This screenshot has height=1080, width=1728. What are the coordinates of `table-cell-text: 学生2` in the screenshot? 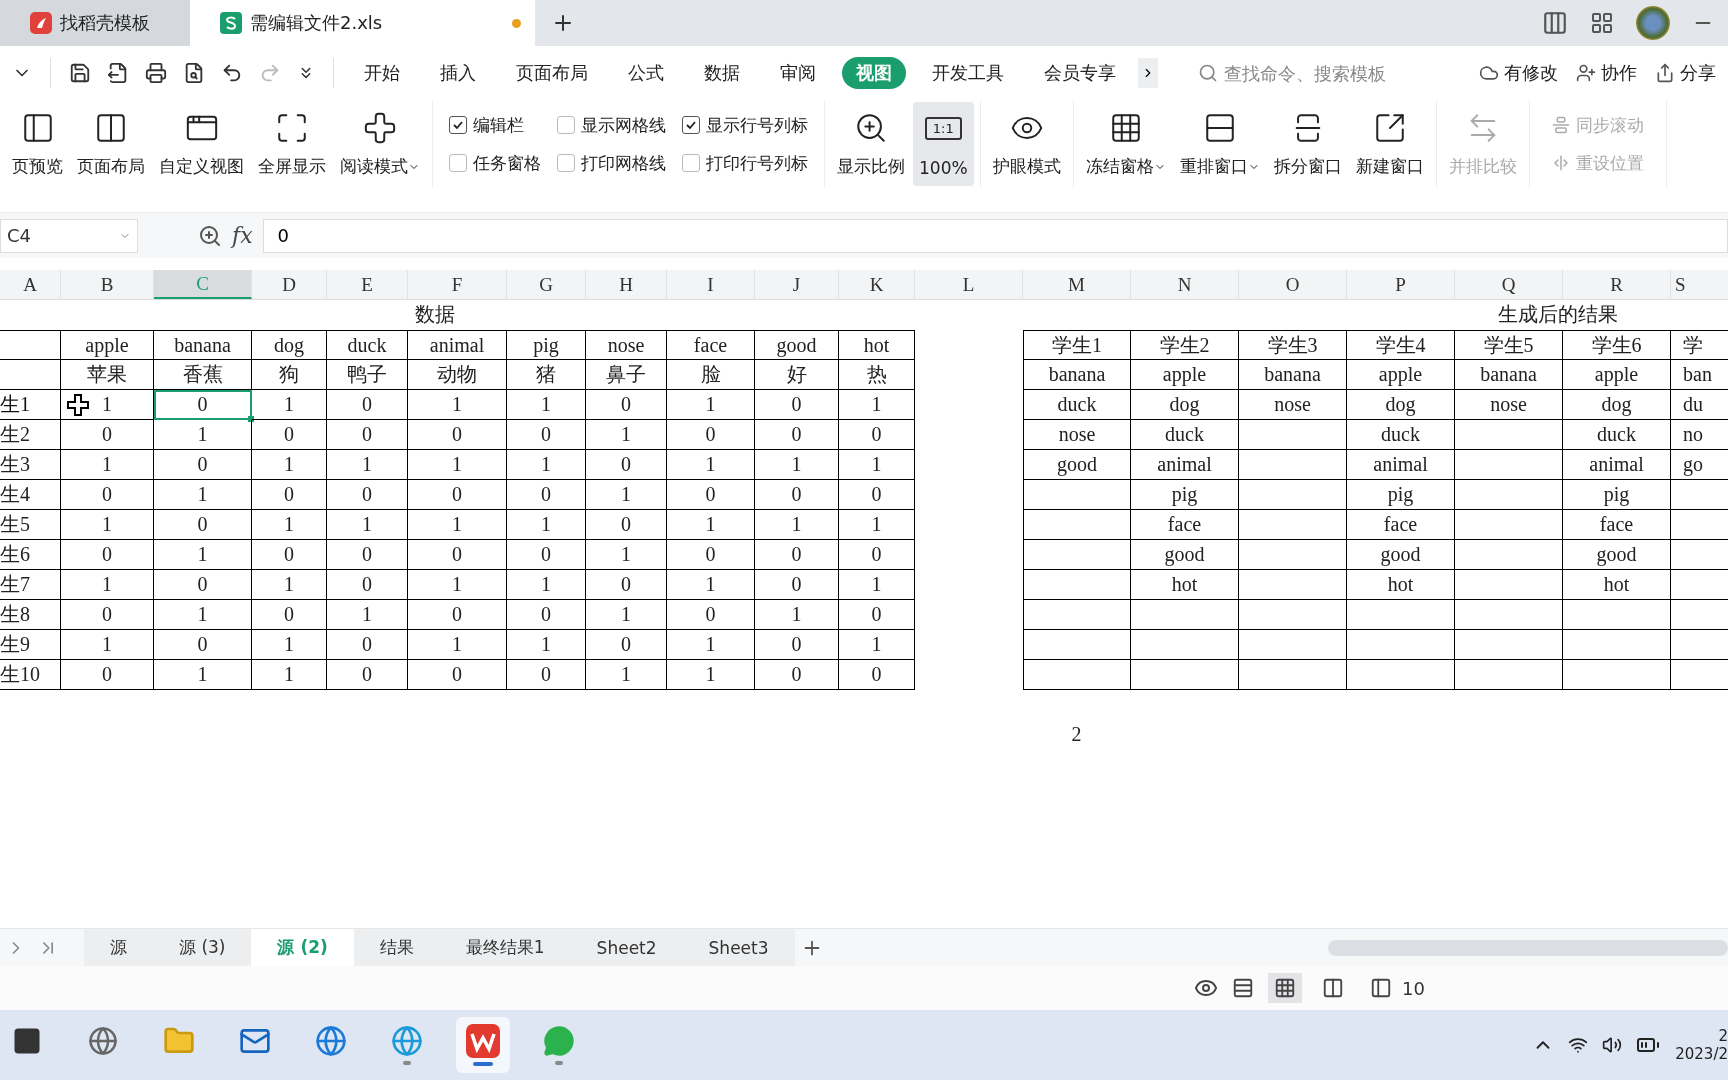 It's located at (1184, 345).